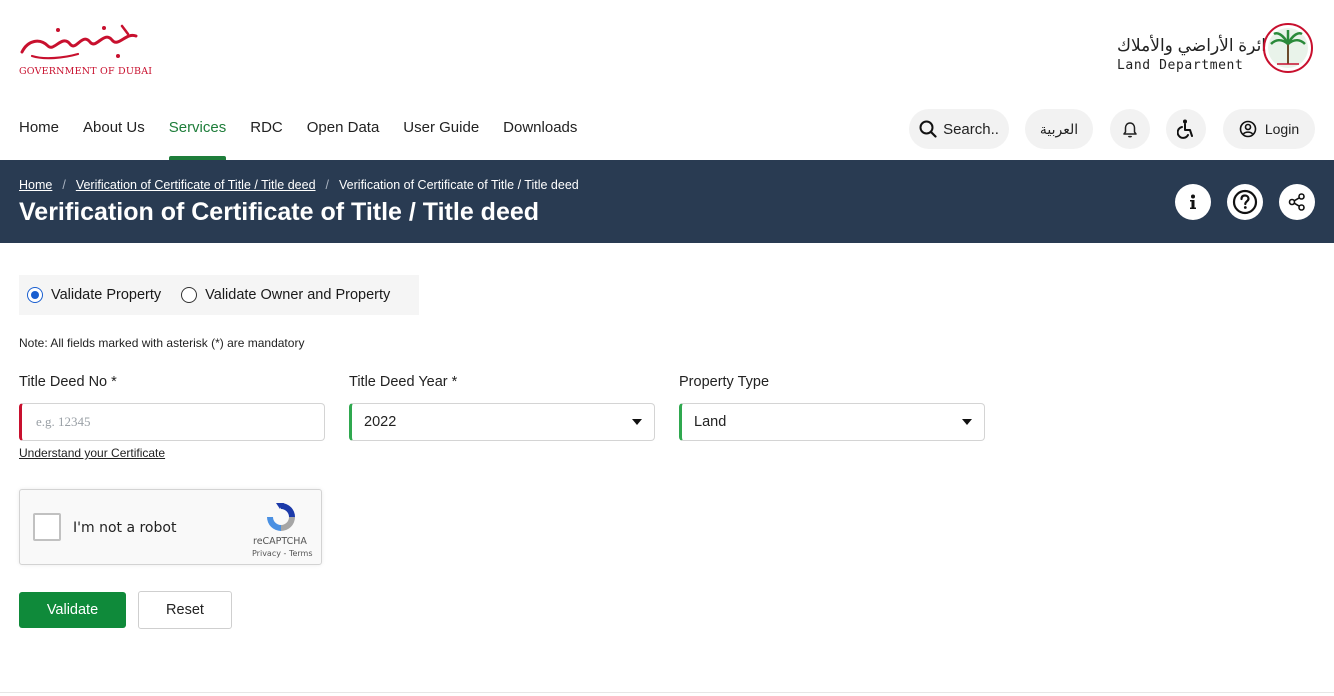 The height and width of the screenshot is (696, 1334). Describe the element at coordinates (1195, 45) in the screenshot. I see `land-department-arabic-name: دائرة الأراضي والأملاك` at that location.